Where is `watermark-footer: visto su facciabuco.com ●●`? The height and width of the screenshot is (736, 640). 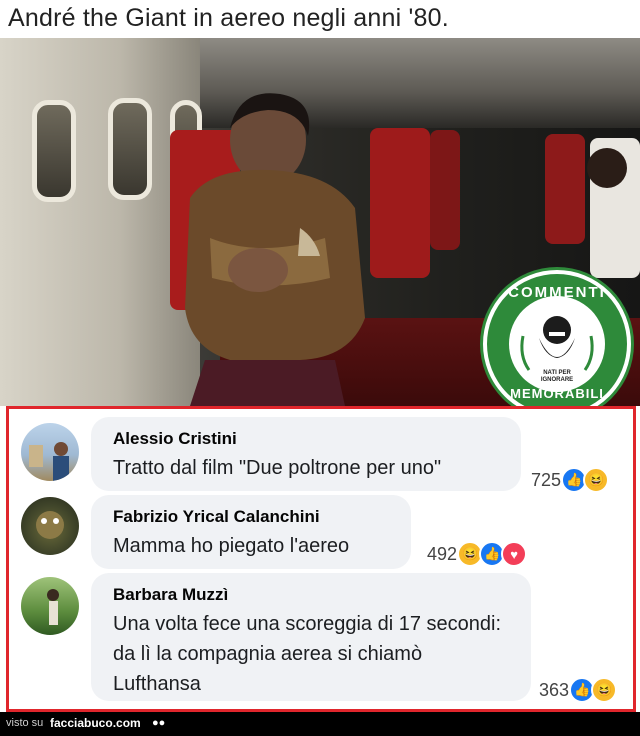
watermark-footer: visto su facciabuco.com ●● is located at coordinates (320, 724).